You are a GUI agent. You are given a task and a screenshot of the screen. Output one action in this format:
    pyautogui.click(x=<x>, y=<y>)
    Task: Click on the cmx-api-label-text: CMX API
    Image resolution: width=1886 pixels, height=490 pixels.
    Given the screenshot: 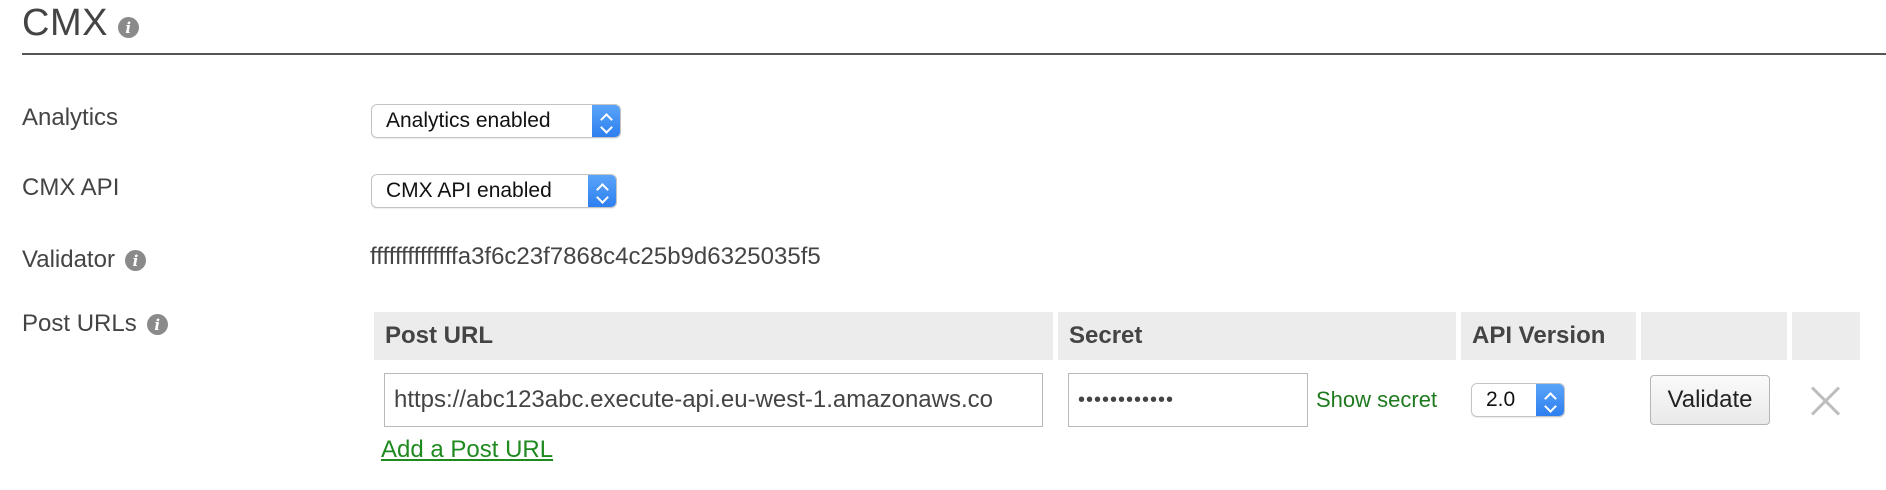 What is the action you would take?
    pyautogui.click(x=71, y=187)
    